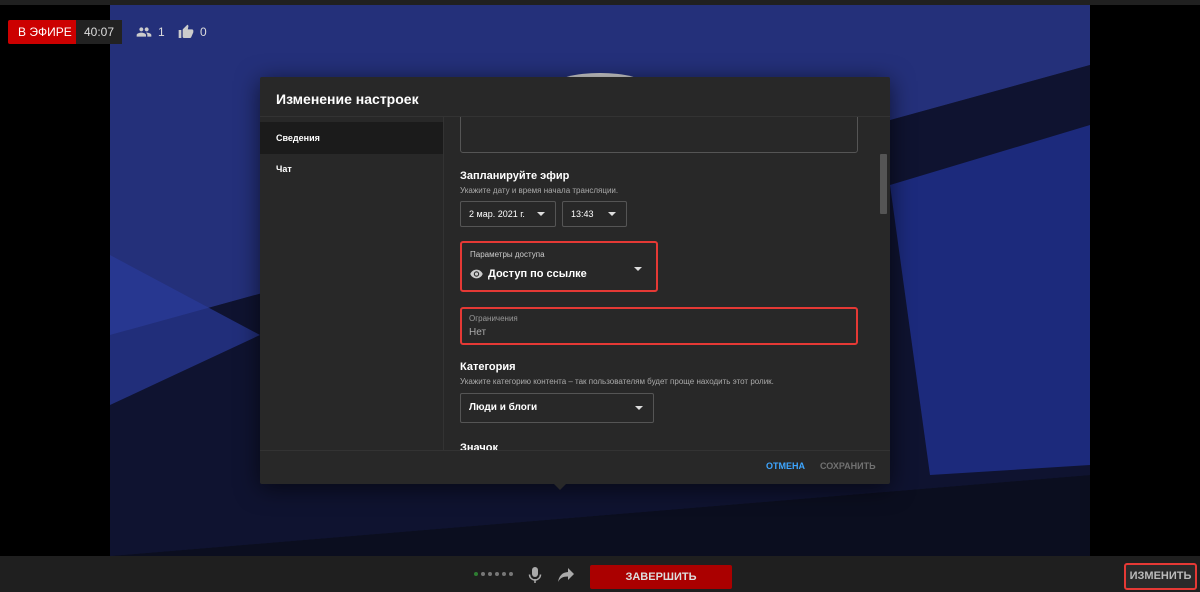 This screenshot has height=592, width=1200. I want to click on date-dropdown: 2 мар. 2021 г., so click(508, 214).